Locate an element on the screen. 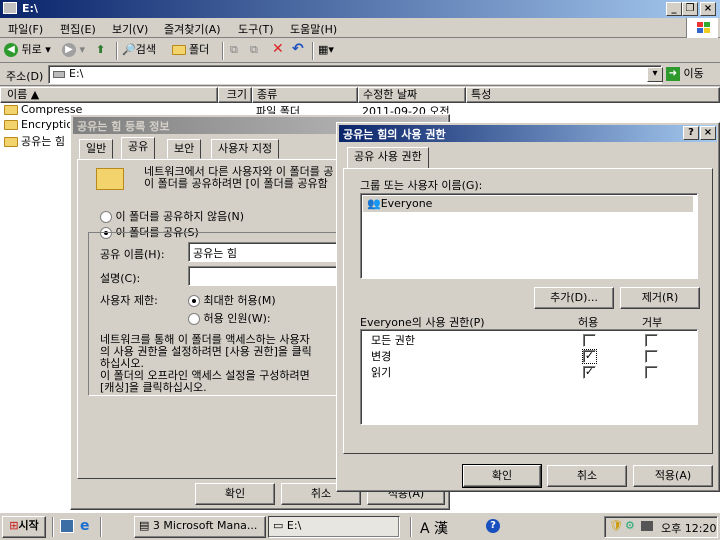 Image resolution: width=720 pixels, height=540 pixels. help-icon: ? is located at coordinates (493, 526).